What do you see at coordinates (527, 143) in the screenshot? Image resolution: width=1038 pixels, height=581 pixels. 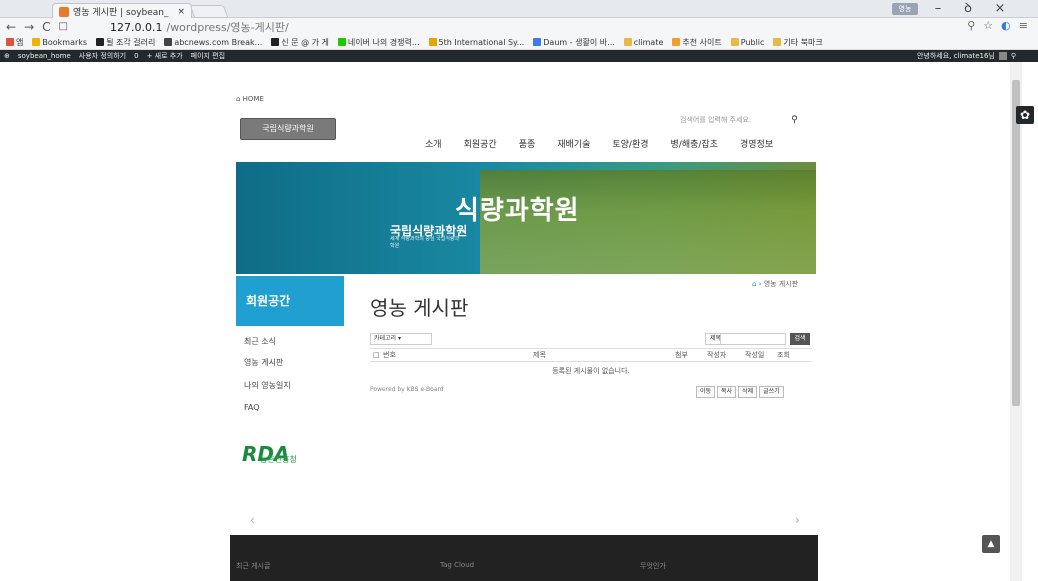 I see `menu-item: 품종` at bounding box center [527, 143].